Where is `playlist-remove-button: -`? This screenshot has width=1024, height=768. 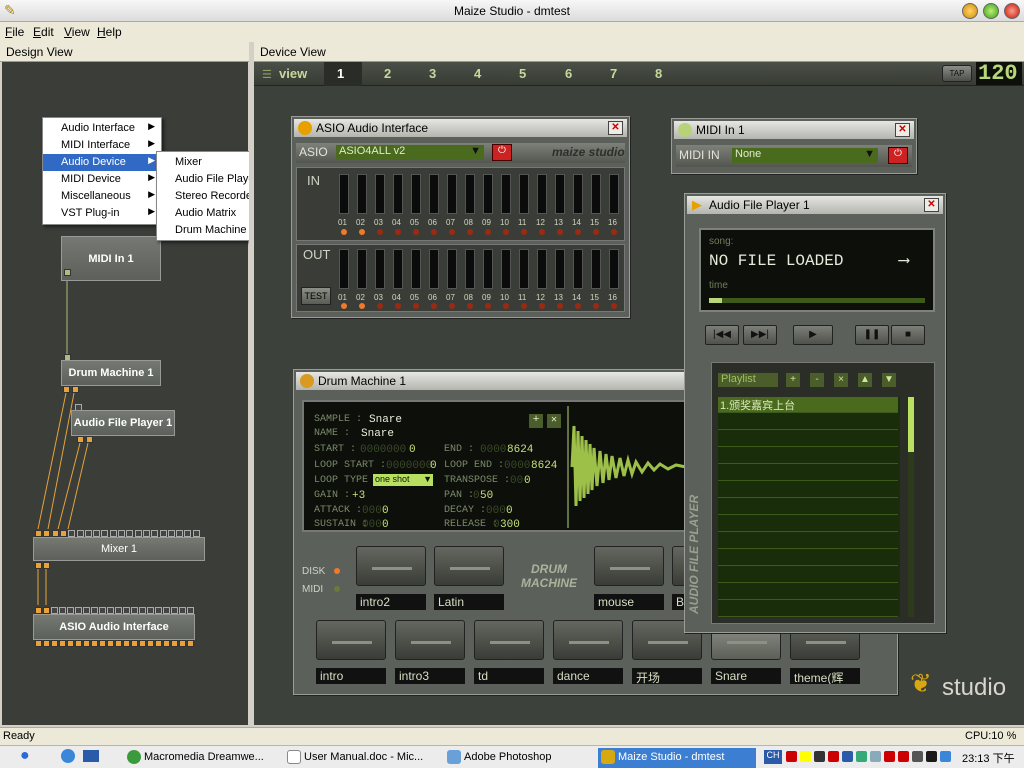
playlist-remove-button: - is located at coordinates (817, 380).